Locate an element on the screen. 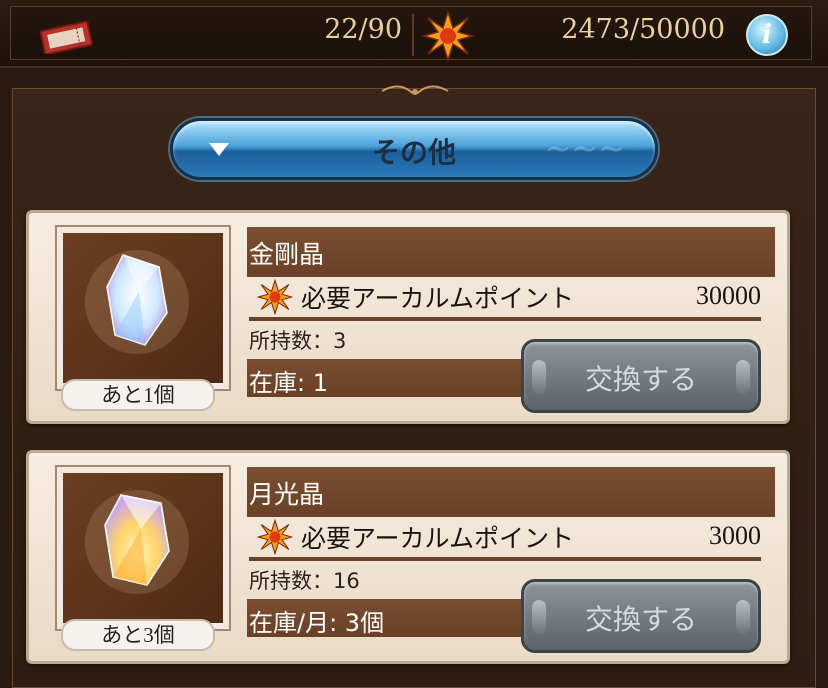  top-status-bar: 22/90 2473/50000 i is located at coordinates (414, 34).